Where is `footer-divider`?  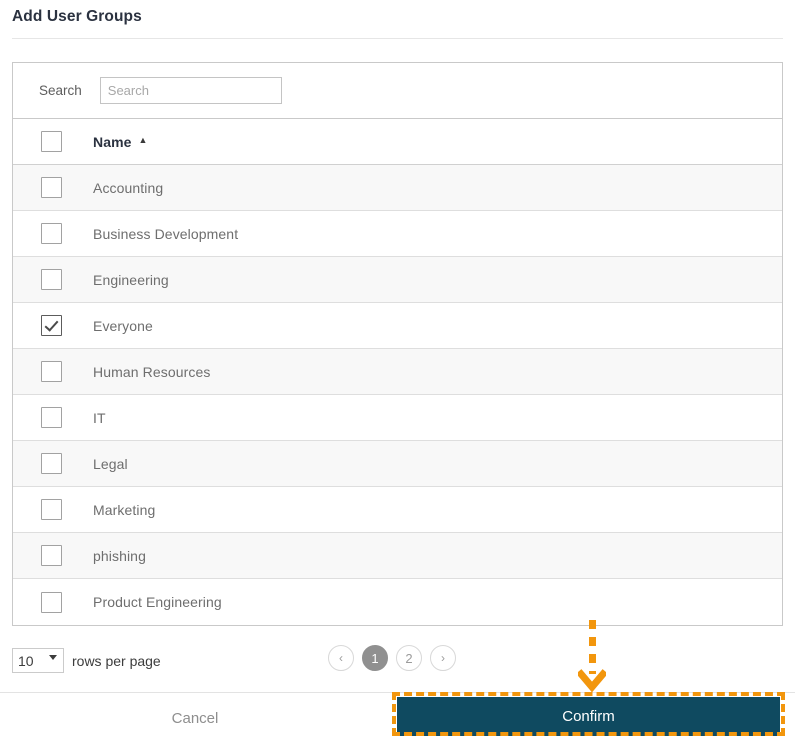
footer-divider is located at coordinates (397, 692).